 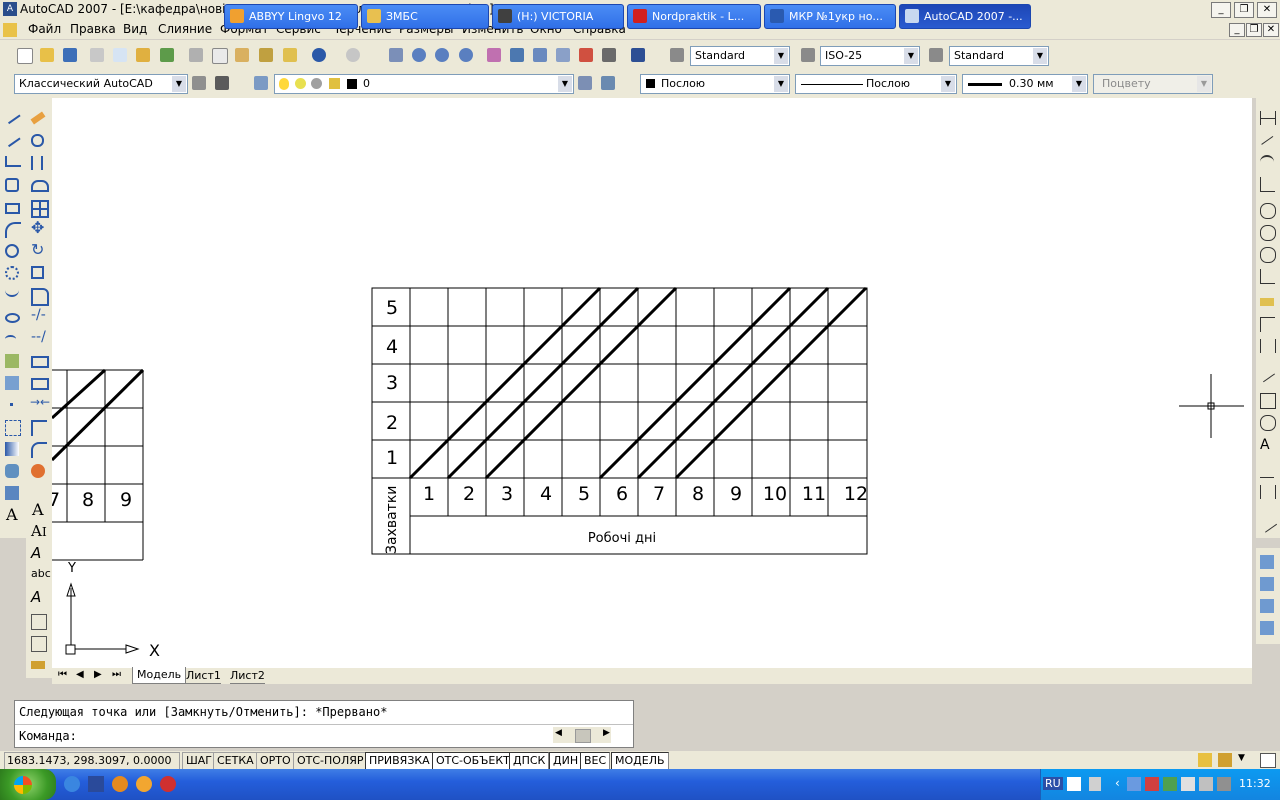 What do you see at coordinates (936, 55) in the screenshot?
I see `table-style-icon` at bounding box center [936, 55].